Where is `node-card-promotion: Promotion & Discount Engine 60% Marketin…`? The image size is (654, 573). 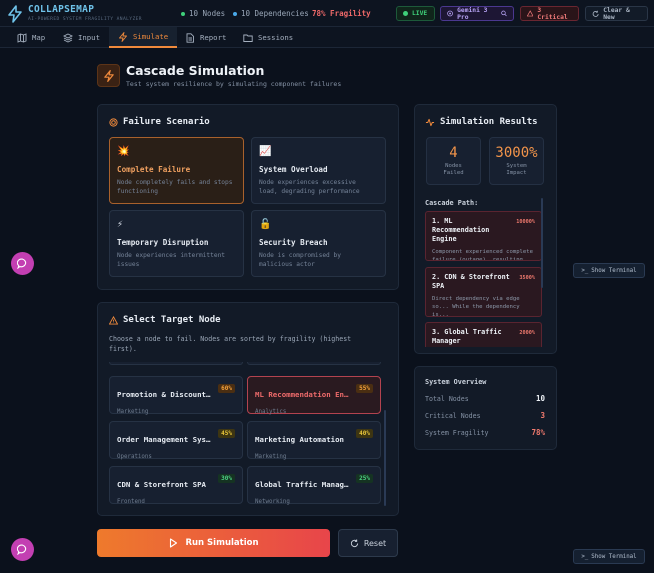 node-card-promotion: Promotion & Discount Engine 60% Marketin… is located at coordinates (176, 395).